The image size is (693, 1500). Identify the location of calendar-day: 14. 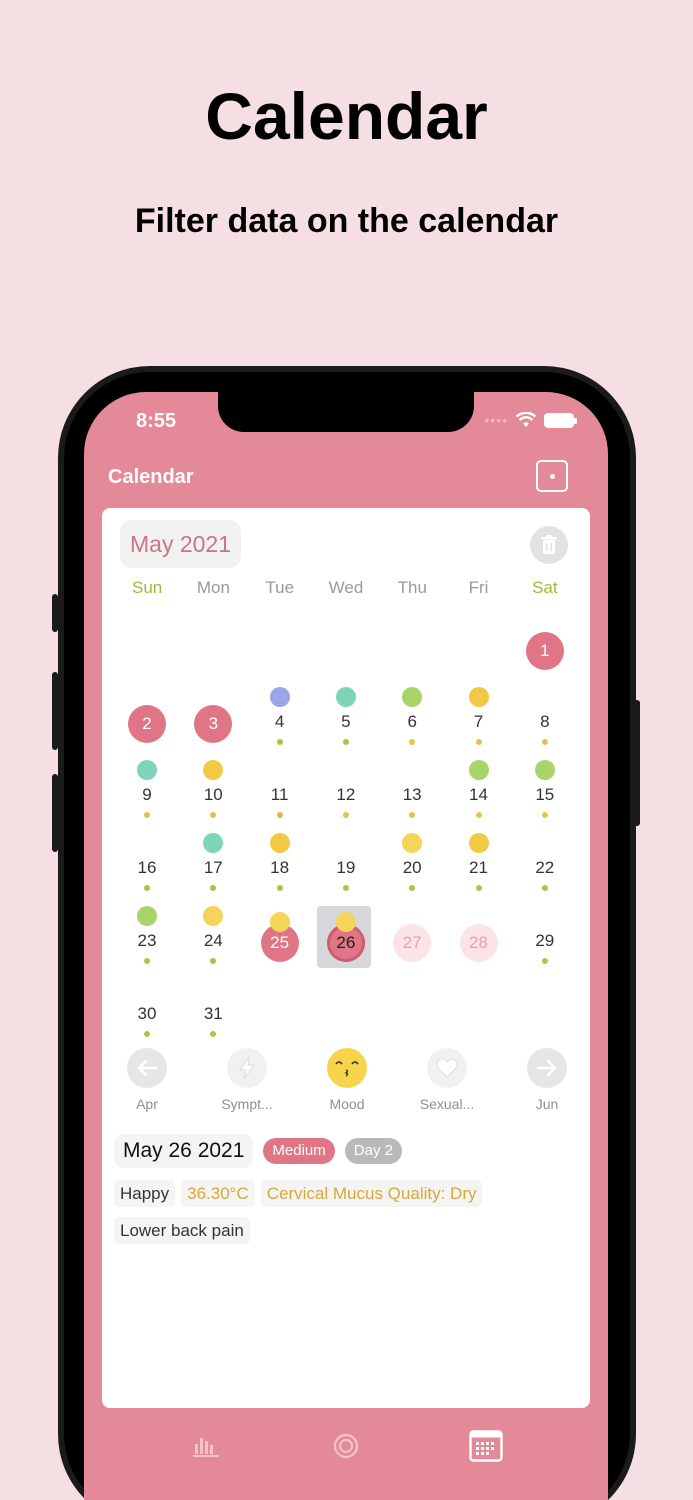
(479, 798).